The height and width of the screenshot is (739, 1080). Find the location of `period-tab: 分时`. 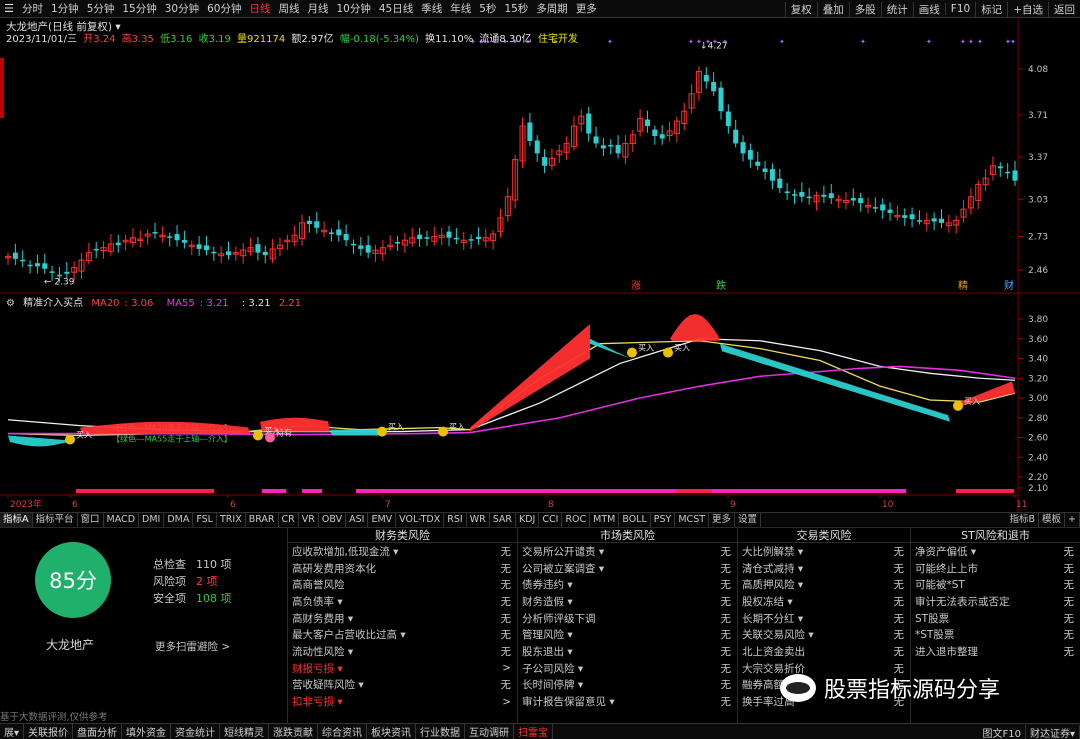

period-tab: 分时 is located at coordinates (32, 8).